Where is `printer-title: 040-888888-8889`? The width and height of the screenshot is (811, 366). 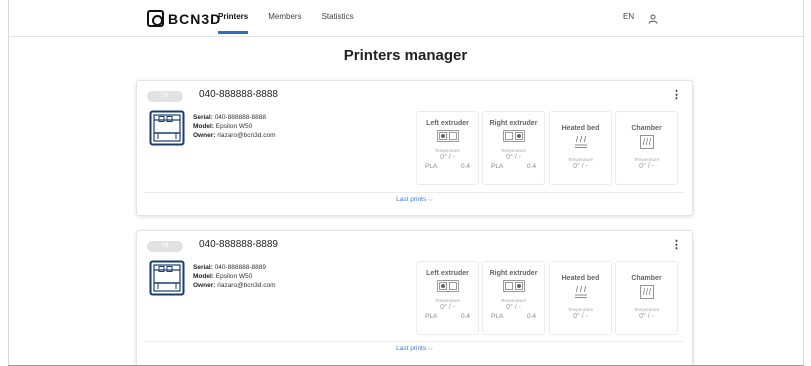
printer-title: 040-888888-8889 is located at coordinates (238, 244).